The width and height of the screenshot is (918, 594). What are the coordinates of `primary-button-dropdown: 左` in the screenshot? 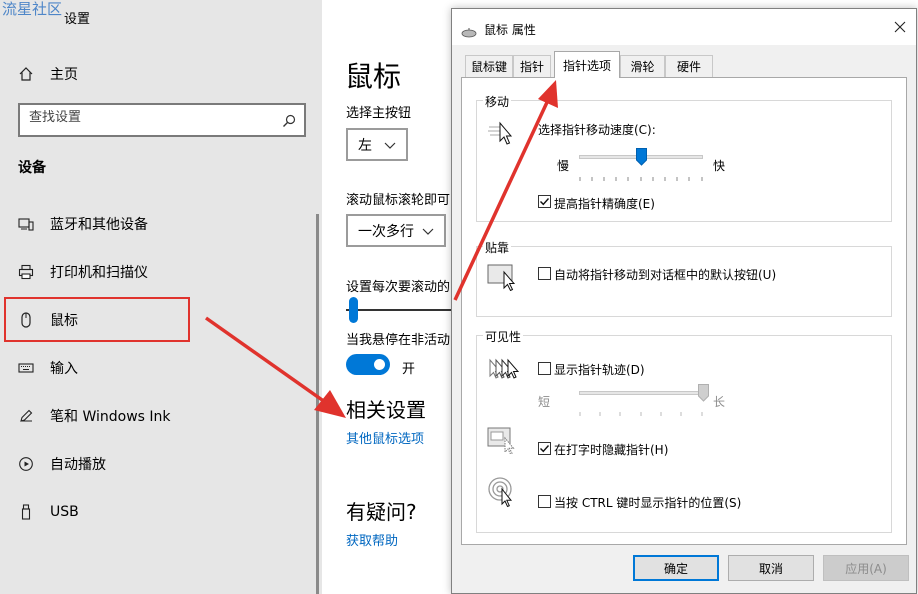 It's located at (377, 144).